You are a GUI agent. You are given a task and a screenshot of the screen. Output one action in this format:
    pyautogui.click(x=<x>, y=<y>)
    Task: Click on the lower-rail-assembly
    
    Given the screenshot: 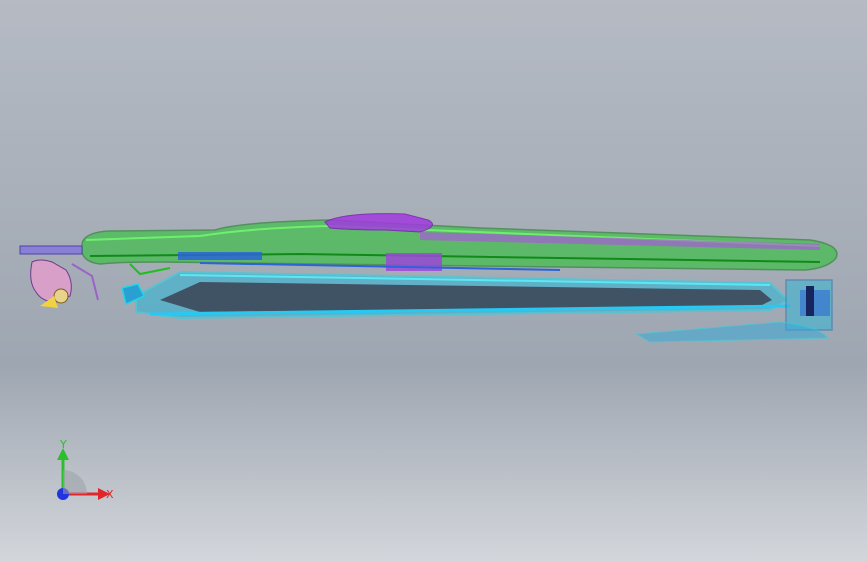 What is the action you would take?
    pyautogui.click(x=456, y=295)
    